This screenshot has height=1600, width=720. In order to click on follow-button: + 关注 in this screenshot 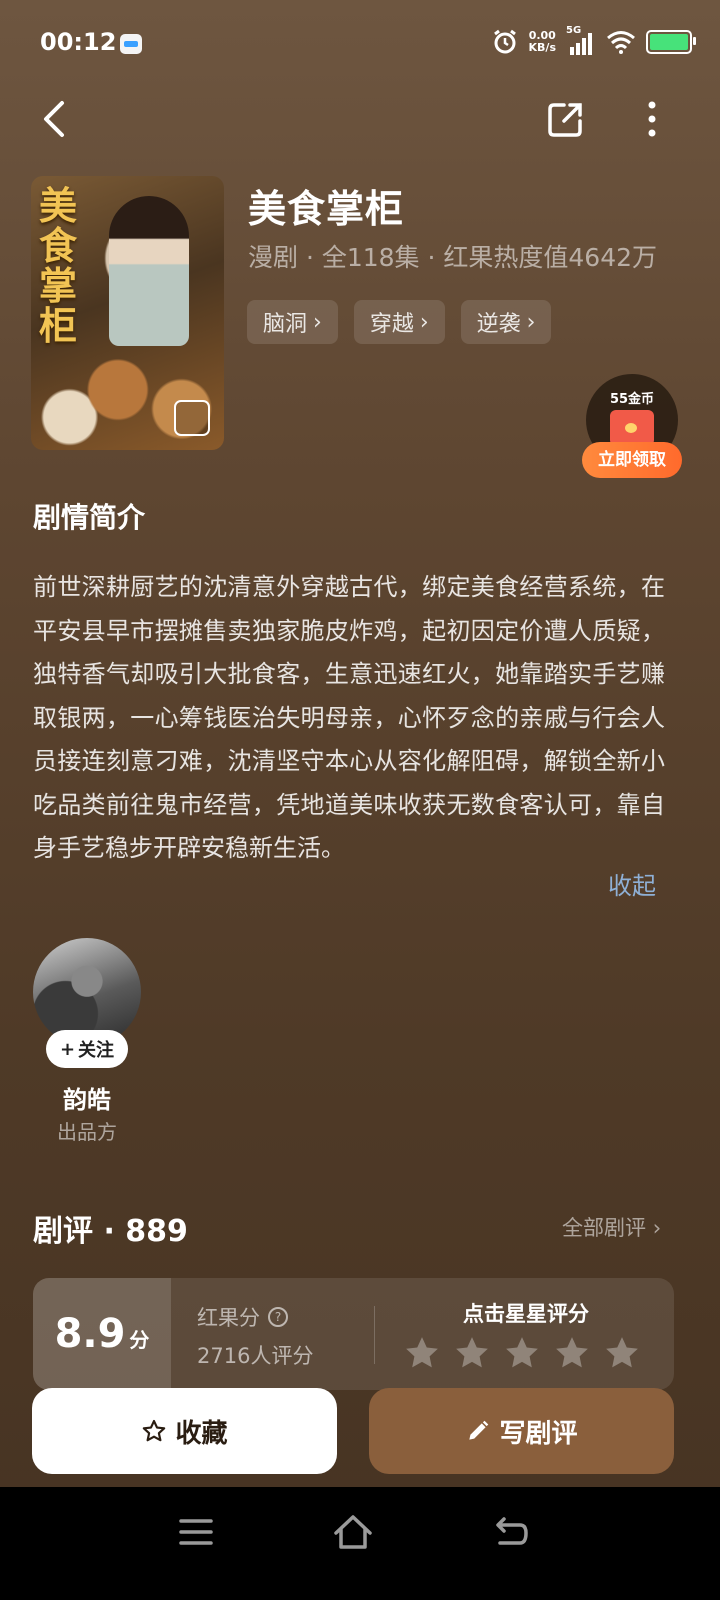, I will do `click(87, 1049)`.